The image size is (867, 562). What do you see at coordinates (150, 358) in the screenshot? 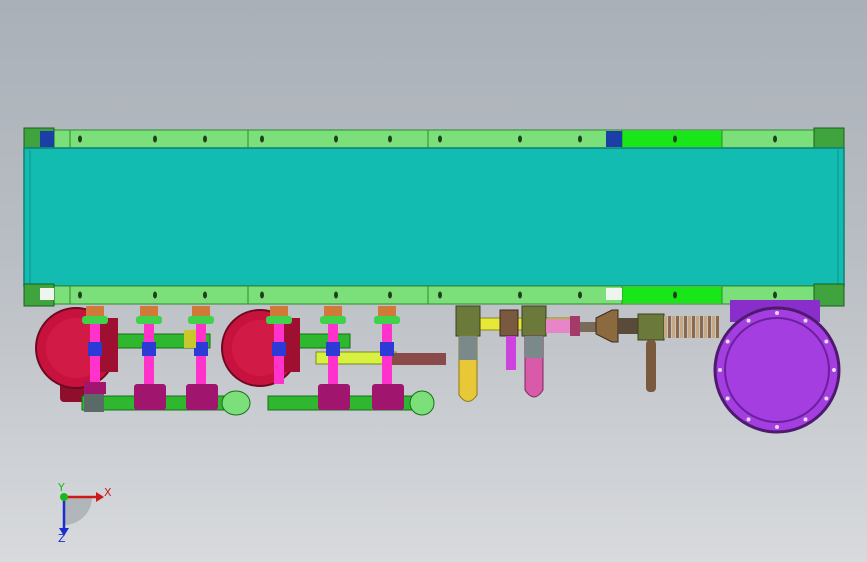
I see `valve-stack-1b` at bounding box center [150, 358].